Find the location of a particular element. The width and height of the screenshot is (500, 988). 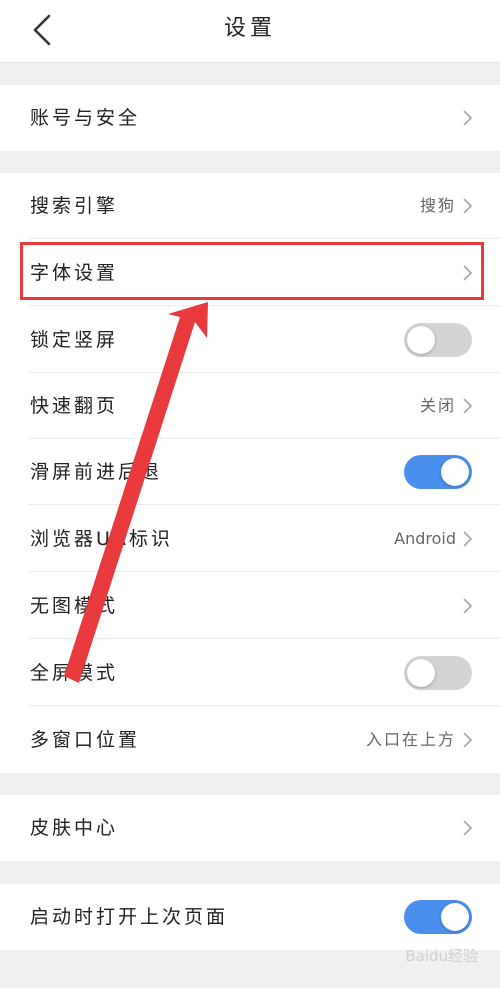

setting-value: 入口在上方 is located at coordinates (410, 739).